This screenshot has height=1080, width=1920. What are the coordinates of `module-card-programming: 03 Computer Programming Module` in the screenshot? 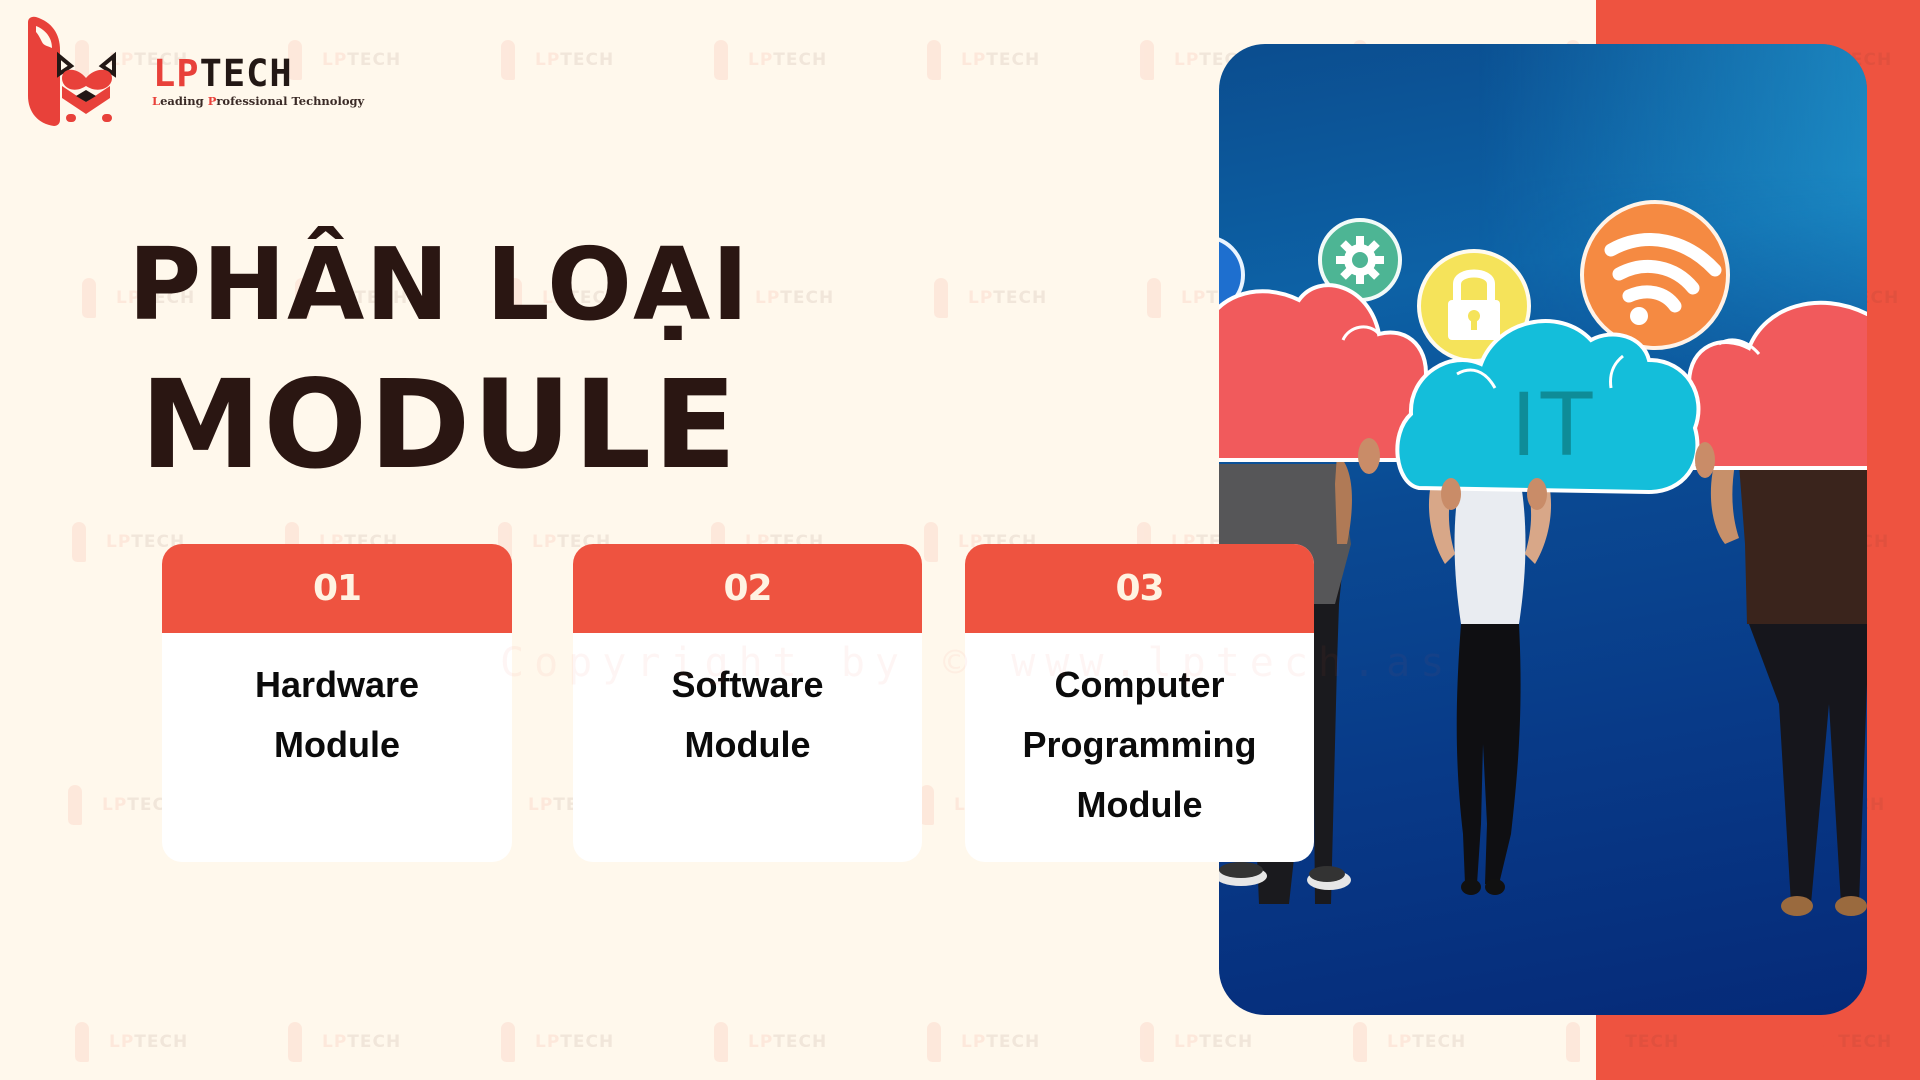 It's located at (1139, 703).